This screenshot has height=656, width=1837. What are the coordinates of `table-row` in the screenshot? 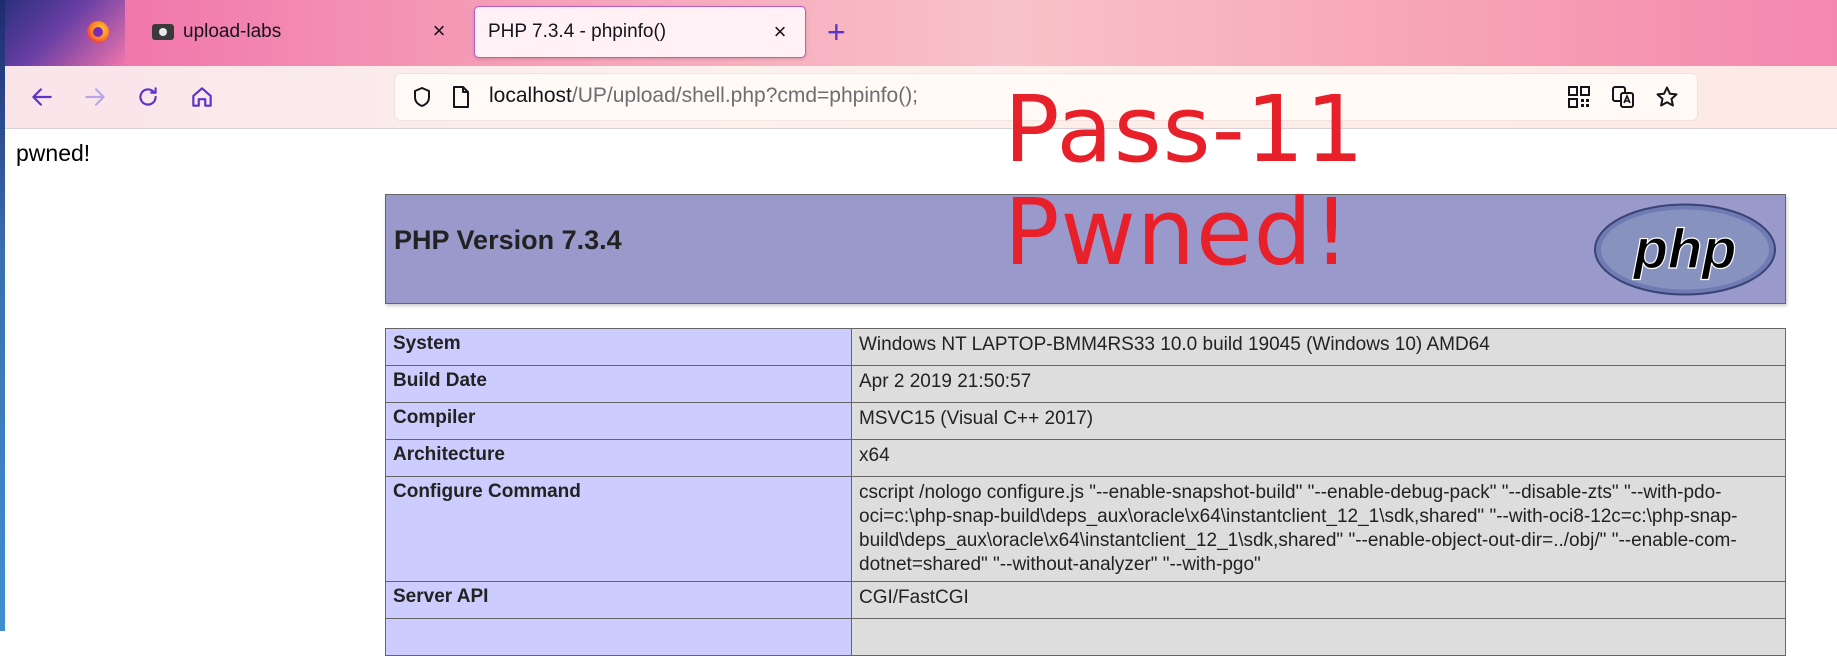 It's located at (1085, 637).